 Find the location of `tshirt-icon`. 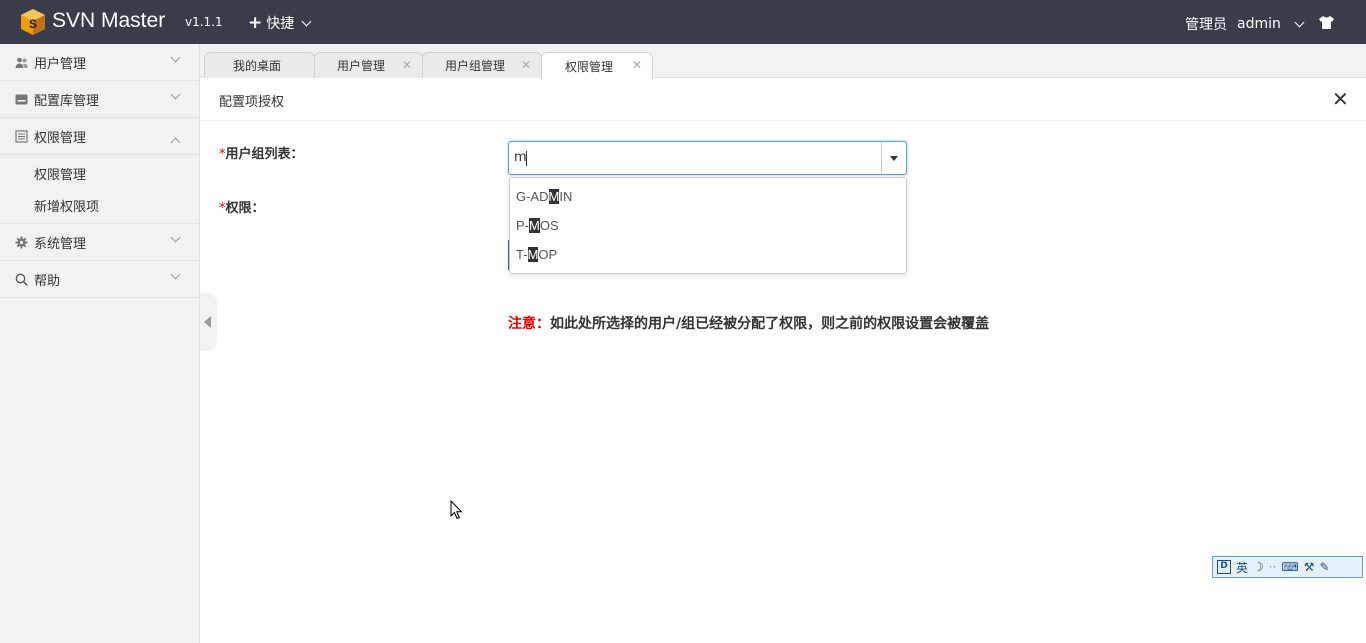

tshirt-icon is located at coordinates (1326, 22).